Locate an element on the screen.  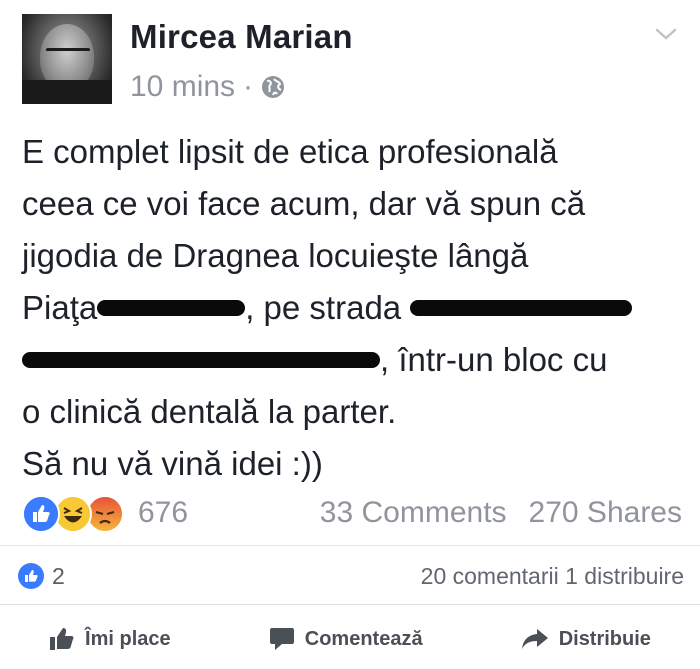
like-button-label: Îmi place is located at coordinates (128, 638).